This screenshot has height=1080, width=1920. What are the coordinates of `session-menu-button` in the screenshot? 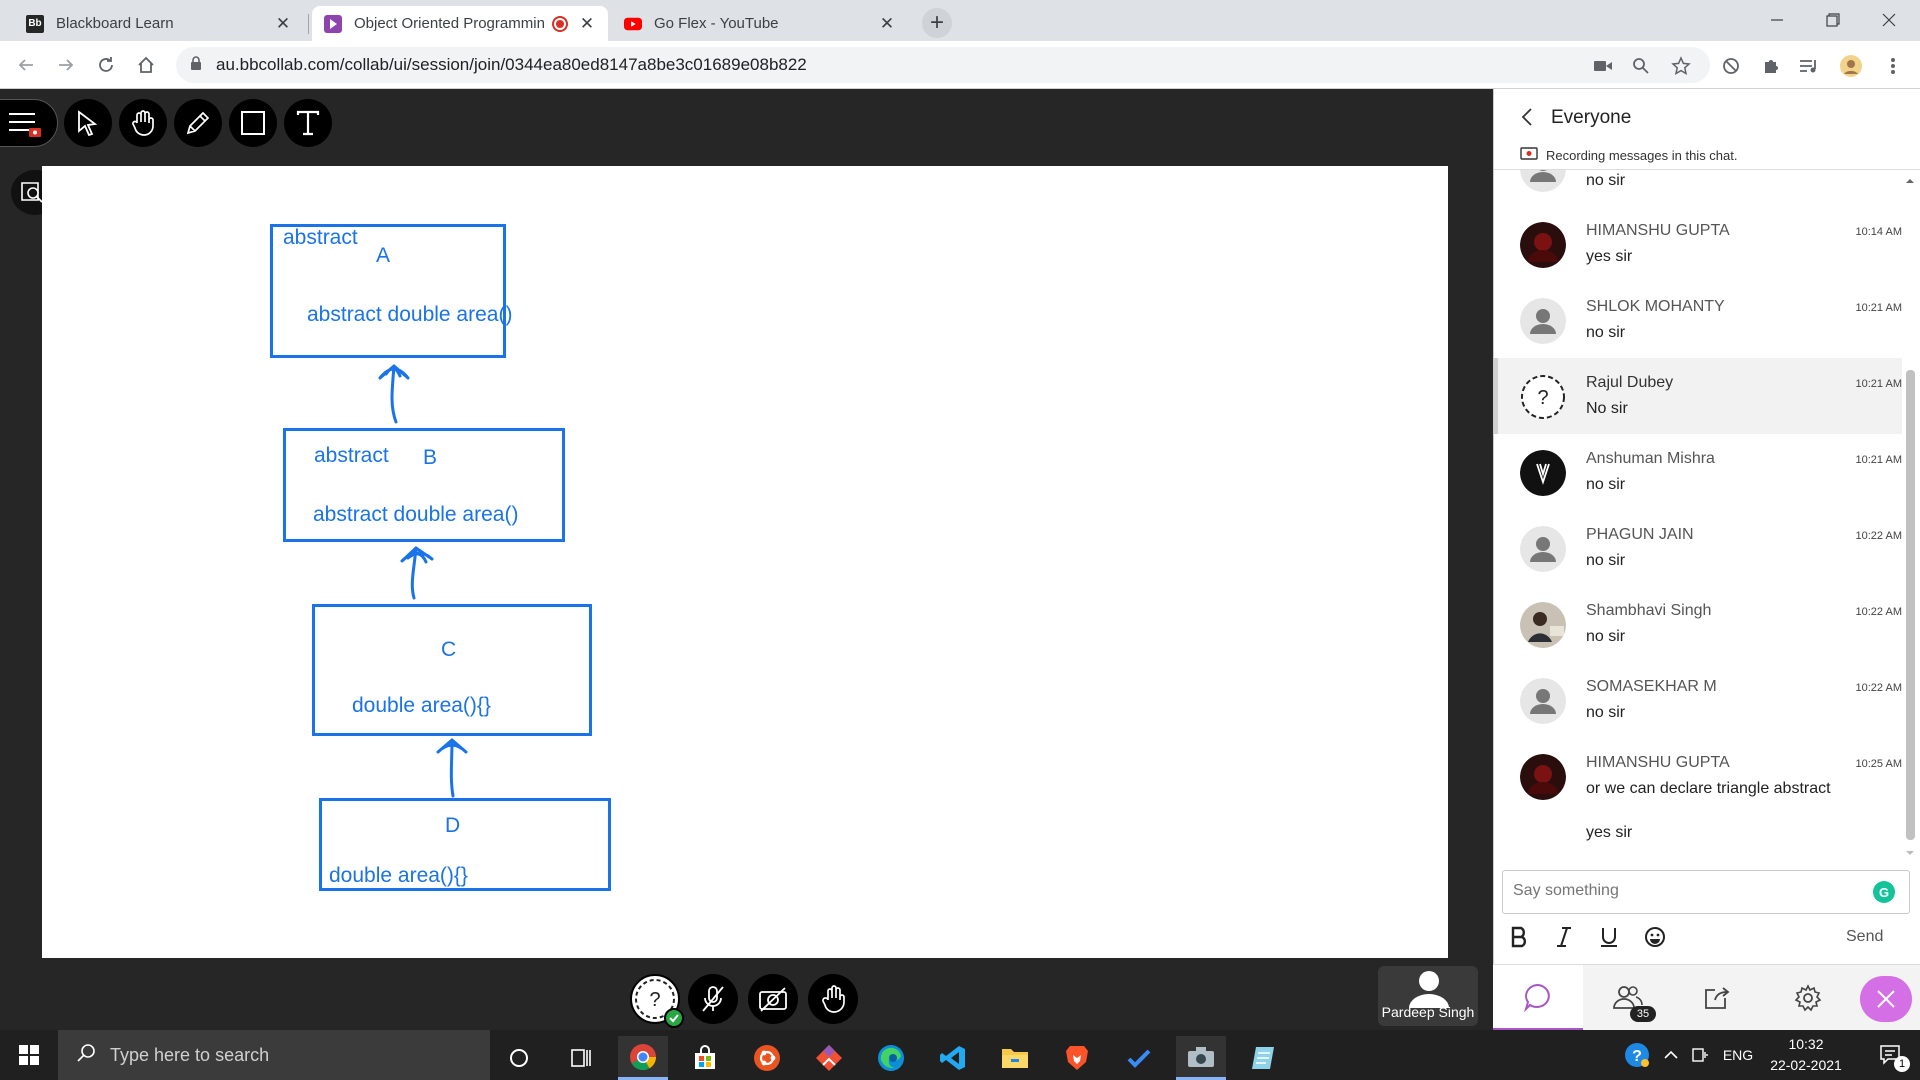 It's located at (29, 123).